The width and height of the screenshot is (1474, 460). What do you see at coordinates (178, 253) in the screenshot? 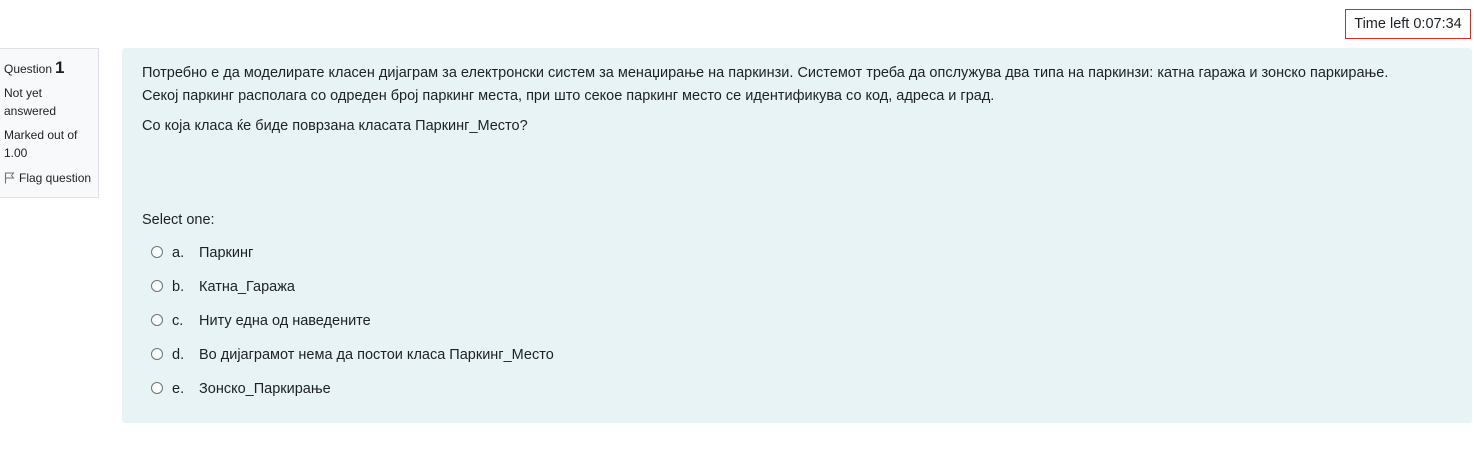
I see `answer-letter: a.` at bounding box center [178, 253].